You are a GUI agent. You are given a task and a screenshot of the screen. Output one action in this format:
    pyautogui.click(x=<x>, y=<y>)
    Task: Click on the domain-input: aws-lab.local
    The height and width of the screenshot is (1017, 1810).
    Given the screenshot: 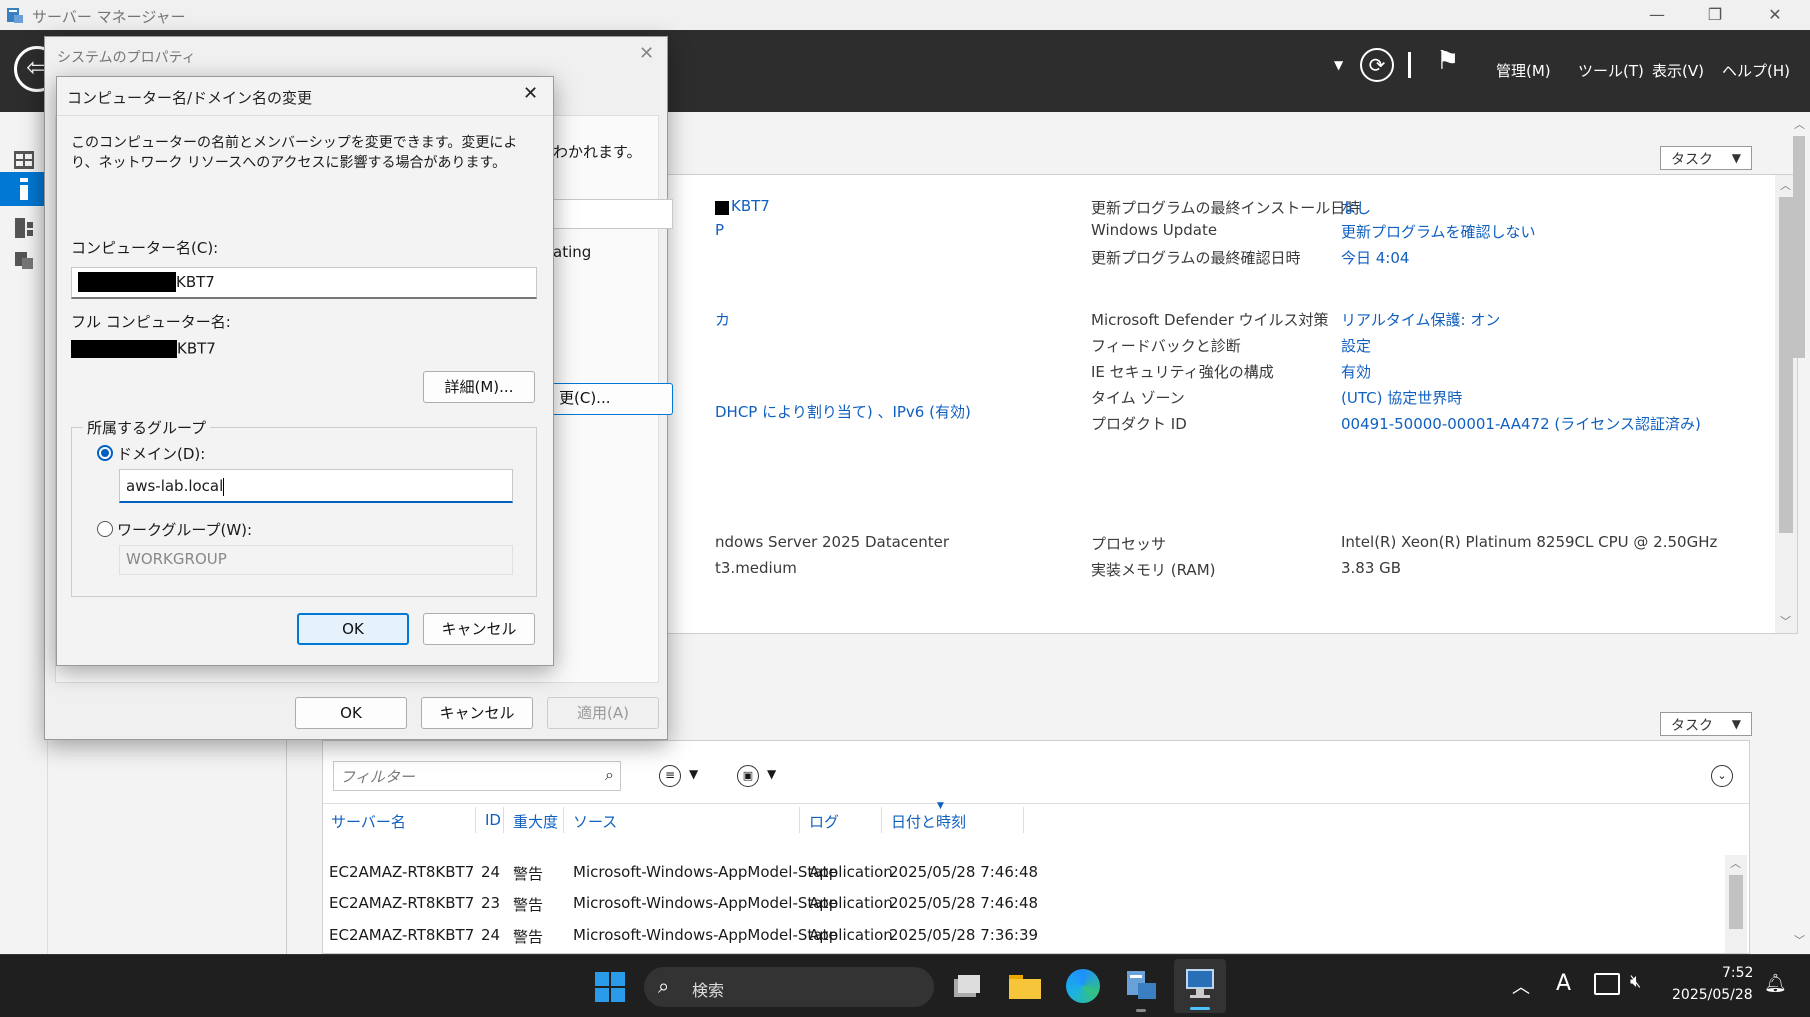 What is the action you would take?
    pyautogui.click(x=316, y=486)
    